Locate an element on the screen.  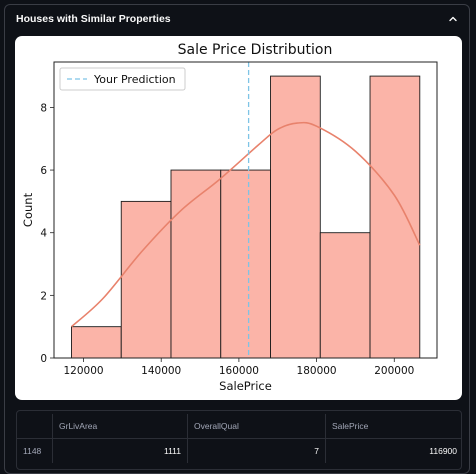
table-header-index is located at coordinates (34, 426).